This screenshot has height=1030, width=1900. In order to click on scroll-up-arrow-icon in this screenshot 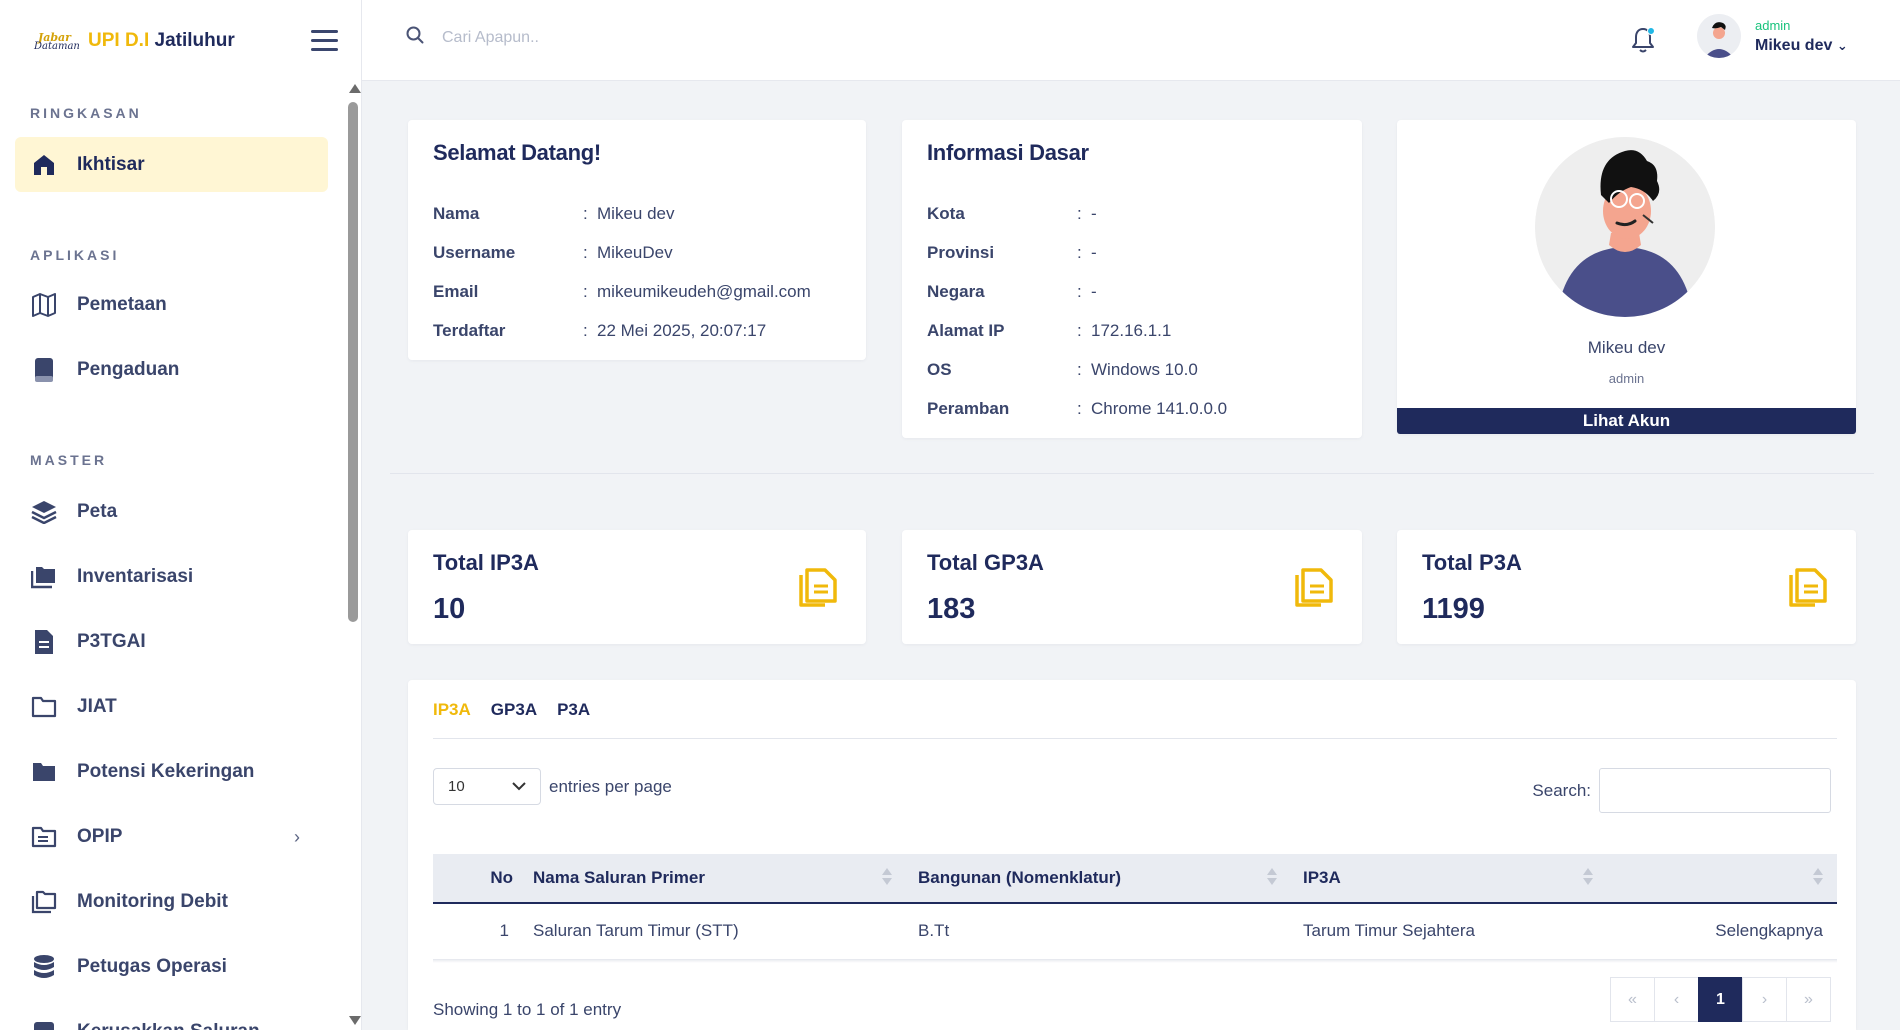, I will do `click(355, 88)`.